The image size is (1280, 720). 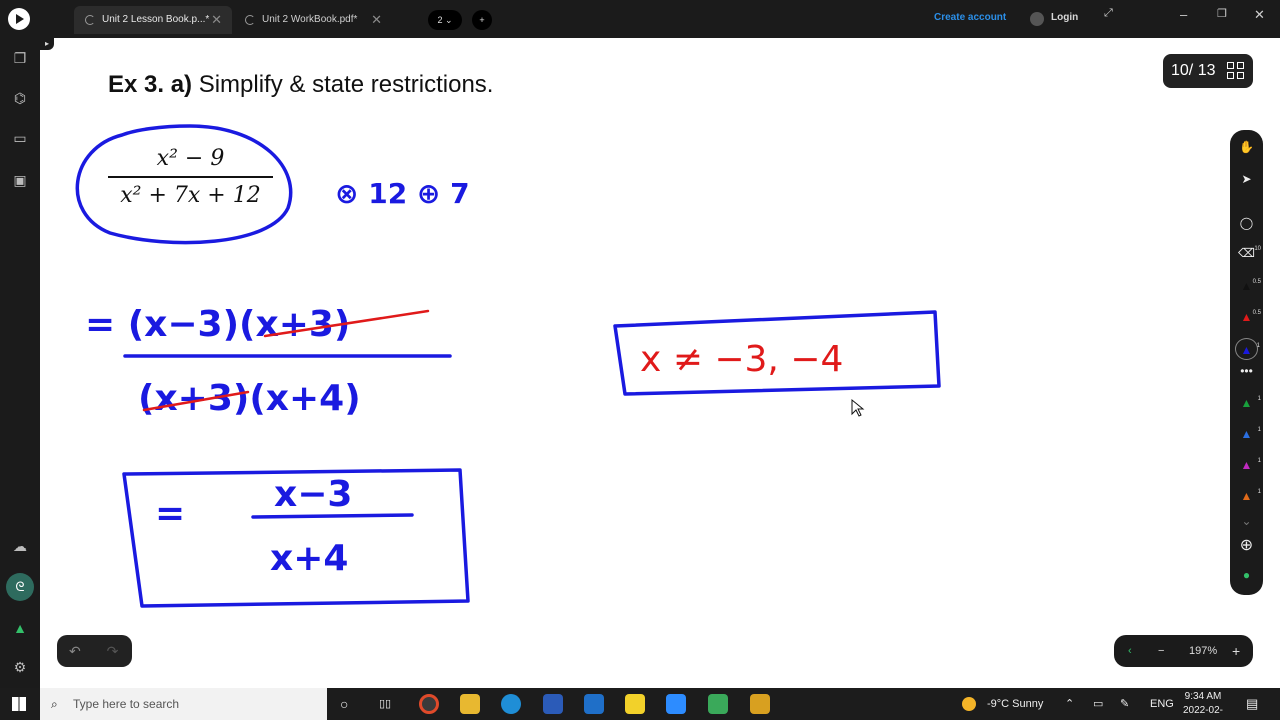 I want to click on lasso-icon: ◯, so click(x=1246, y=223).